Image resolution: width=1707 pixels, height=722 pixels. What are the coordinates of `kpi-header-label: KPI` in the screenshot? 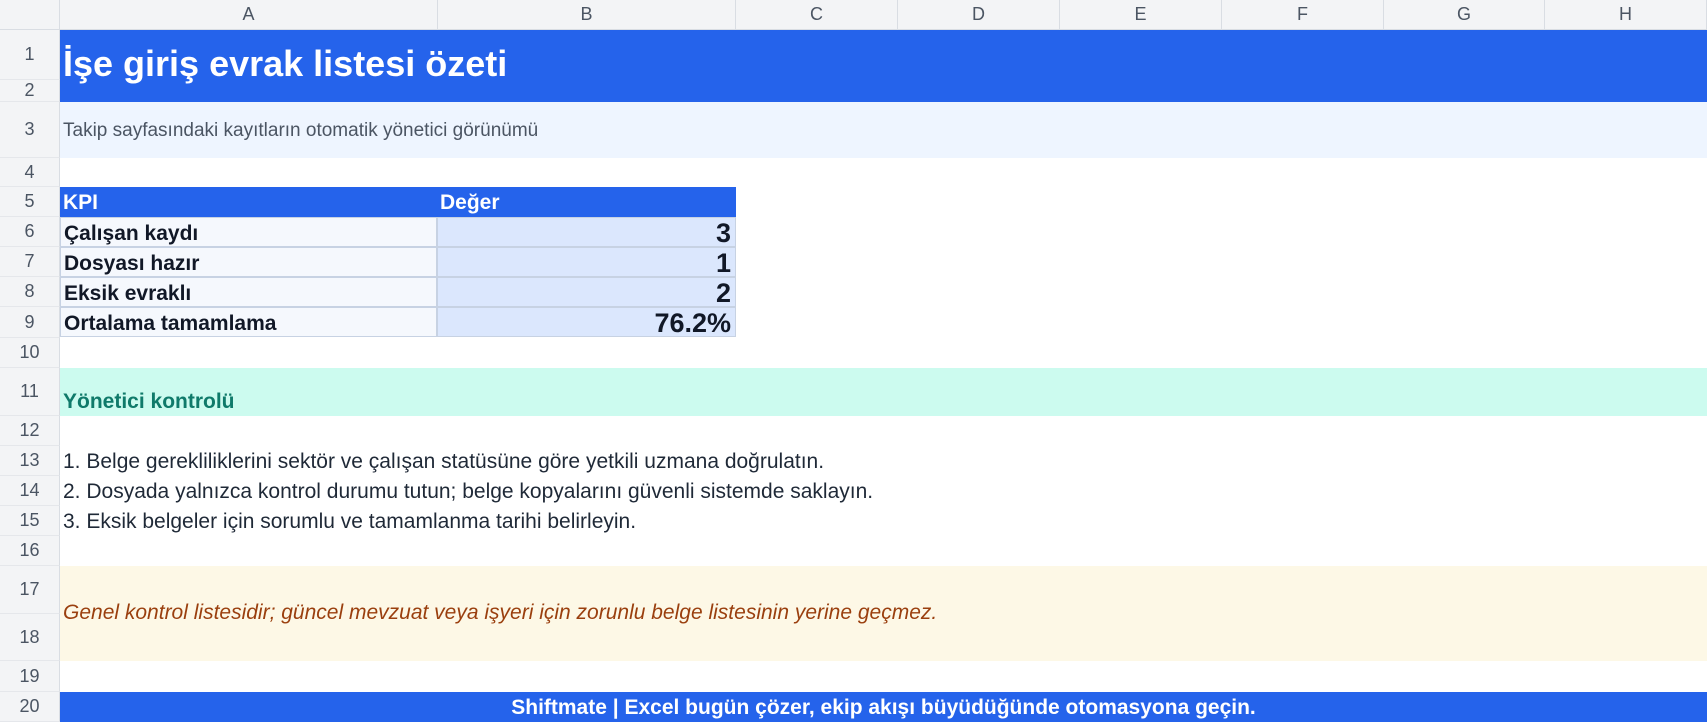 It's located at (81, 202).